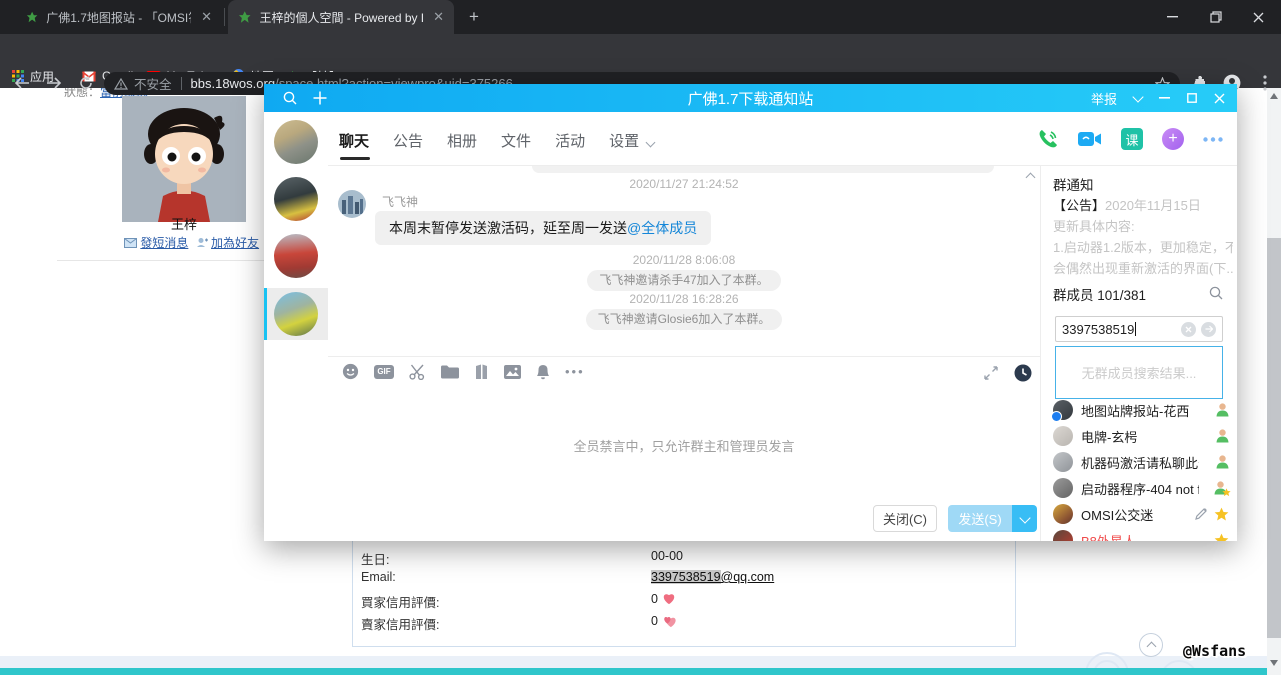  What do you see at coordinates (1090, 139) in the screenshot?
I see `video-call-icon` at bounding box center [1090, 139].